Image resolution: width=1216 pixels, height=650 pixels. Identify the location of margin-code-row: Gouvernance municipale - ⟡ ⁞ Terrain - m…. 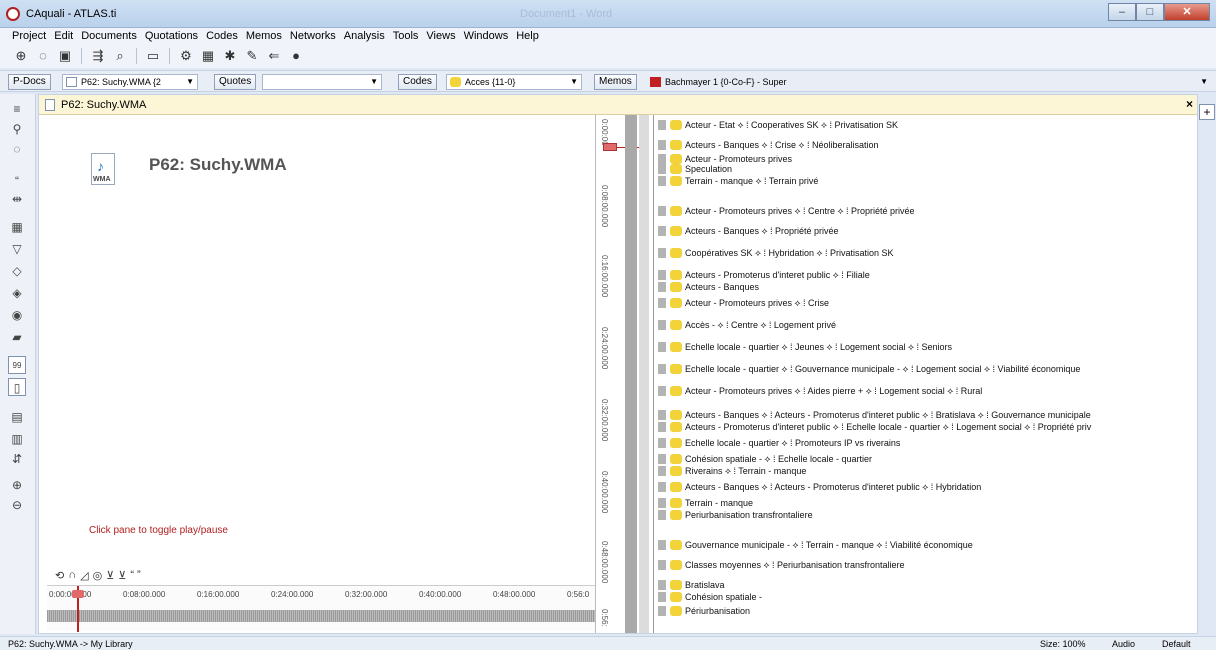
(815, 545).